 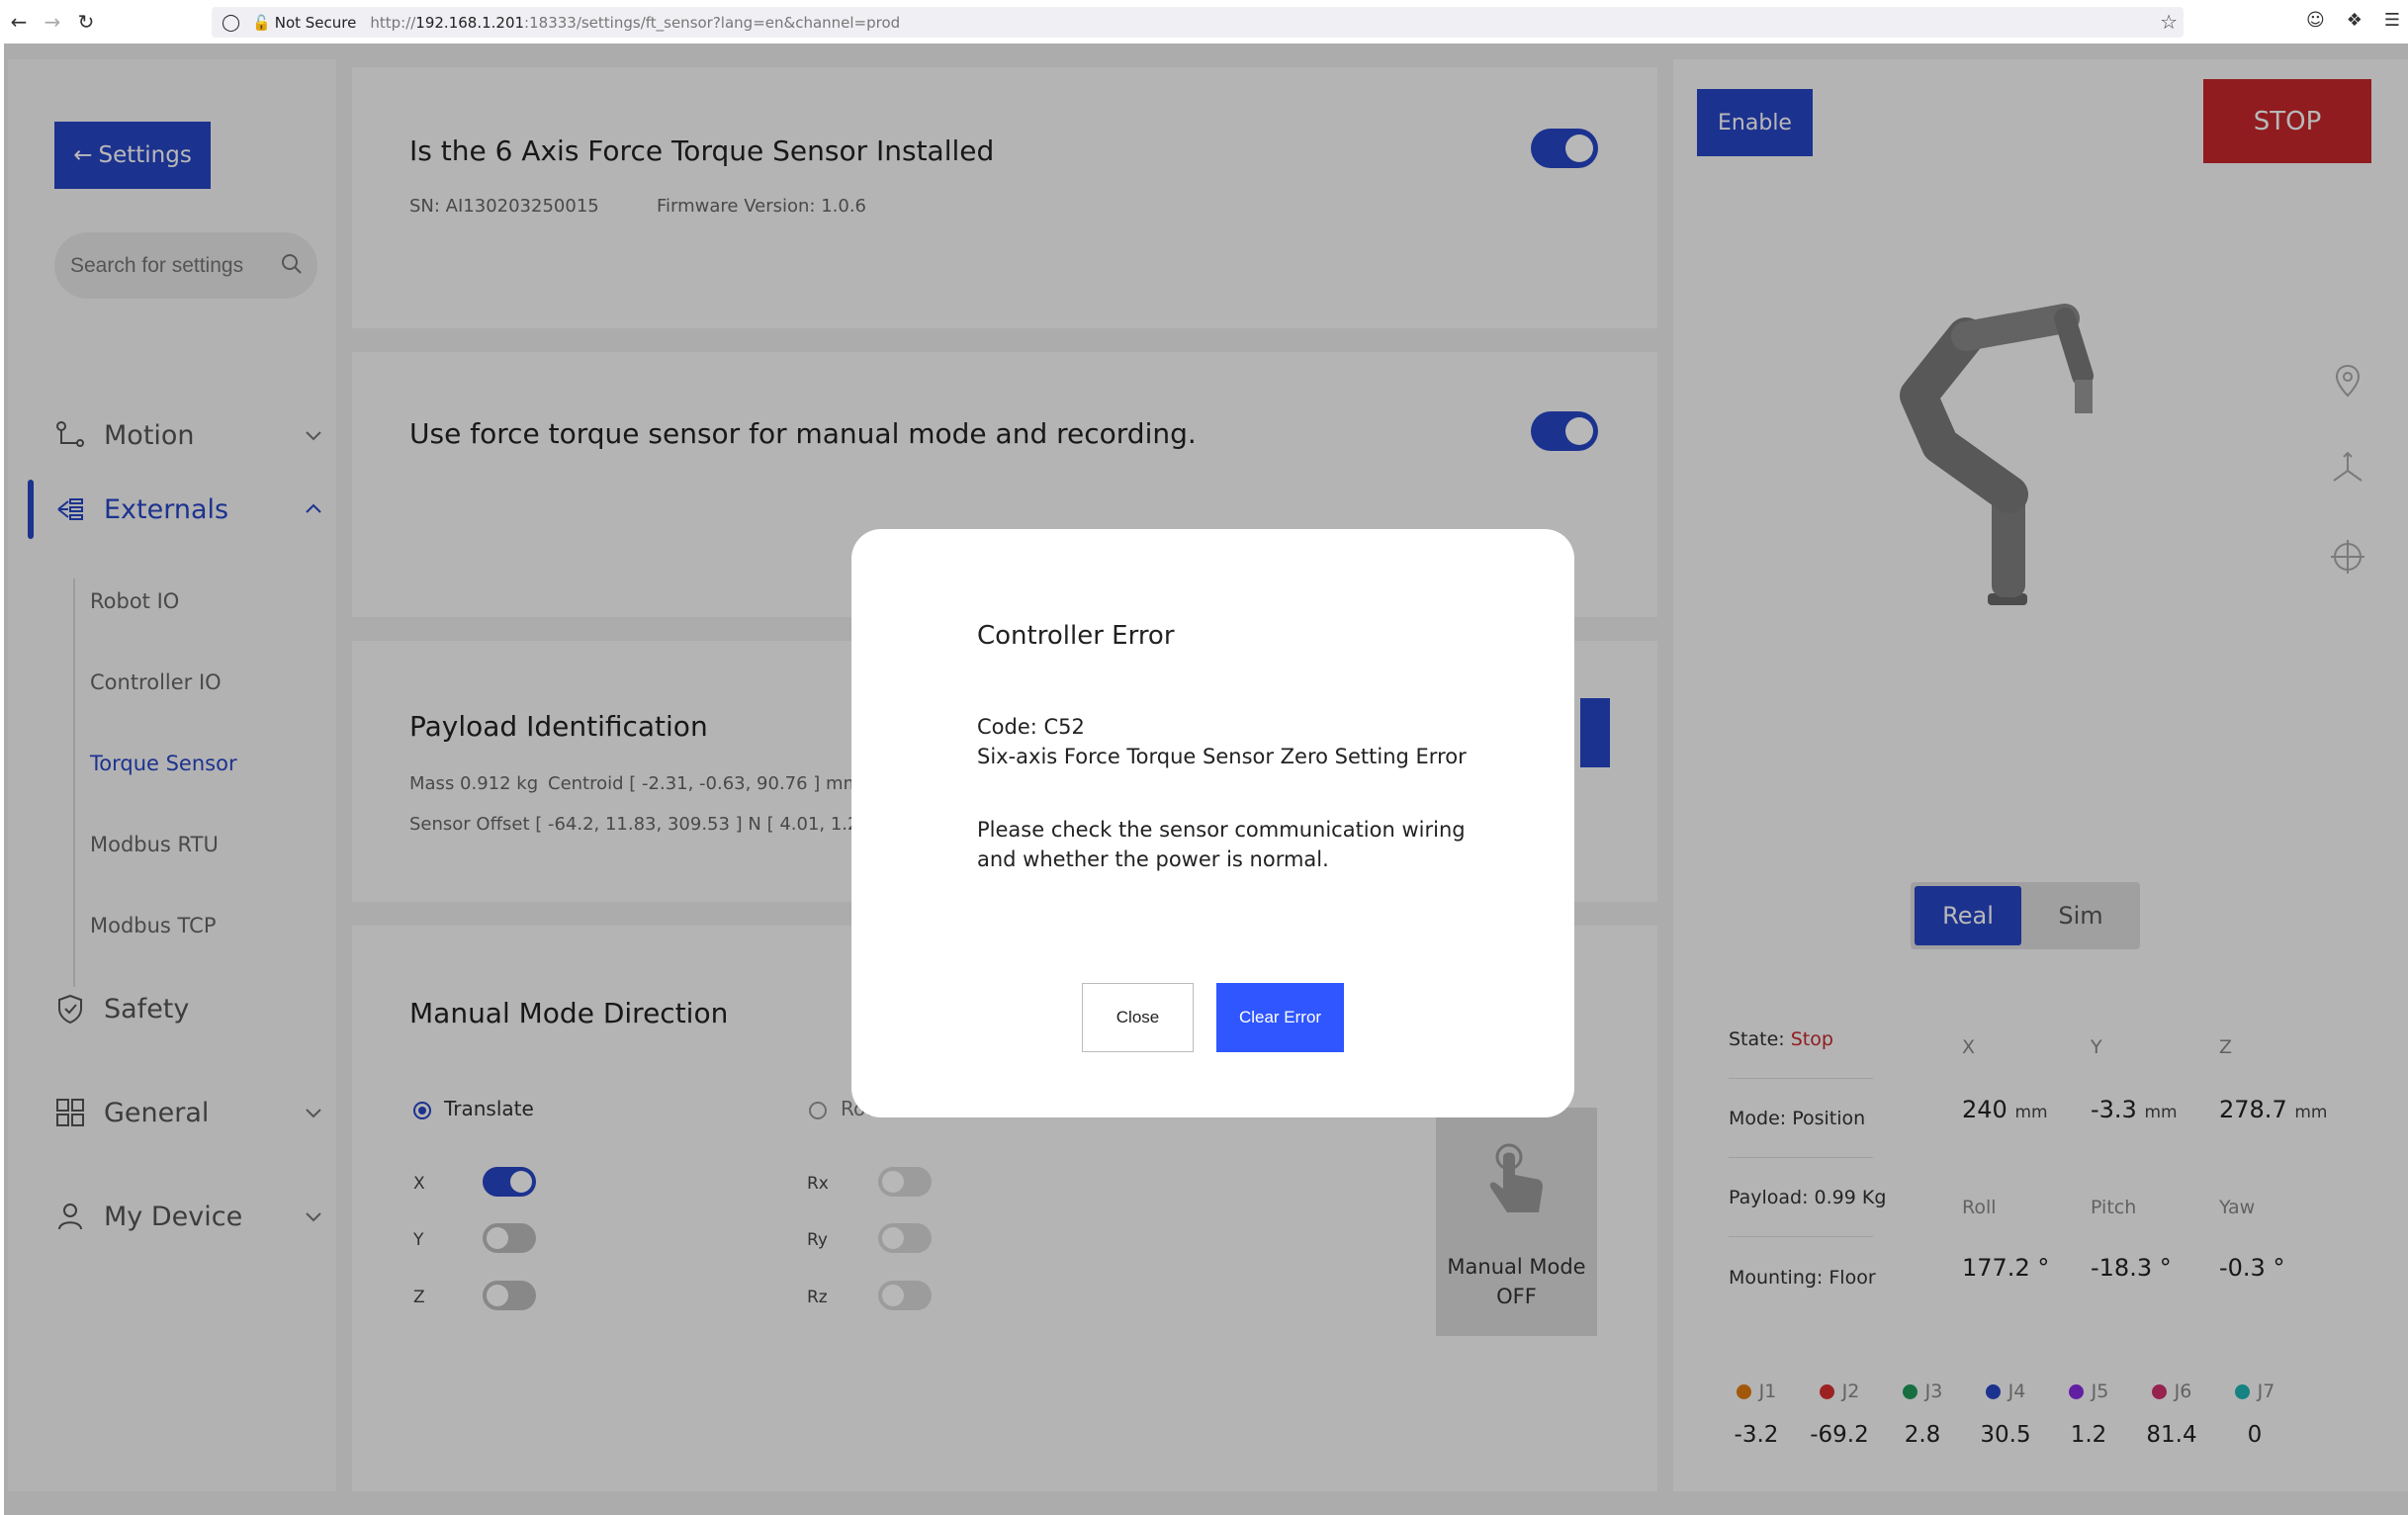 I want to click on insecure-lock-icon: 🔓, so click(x=261, y=22).